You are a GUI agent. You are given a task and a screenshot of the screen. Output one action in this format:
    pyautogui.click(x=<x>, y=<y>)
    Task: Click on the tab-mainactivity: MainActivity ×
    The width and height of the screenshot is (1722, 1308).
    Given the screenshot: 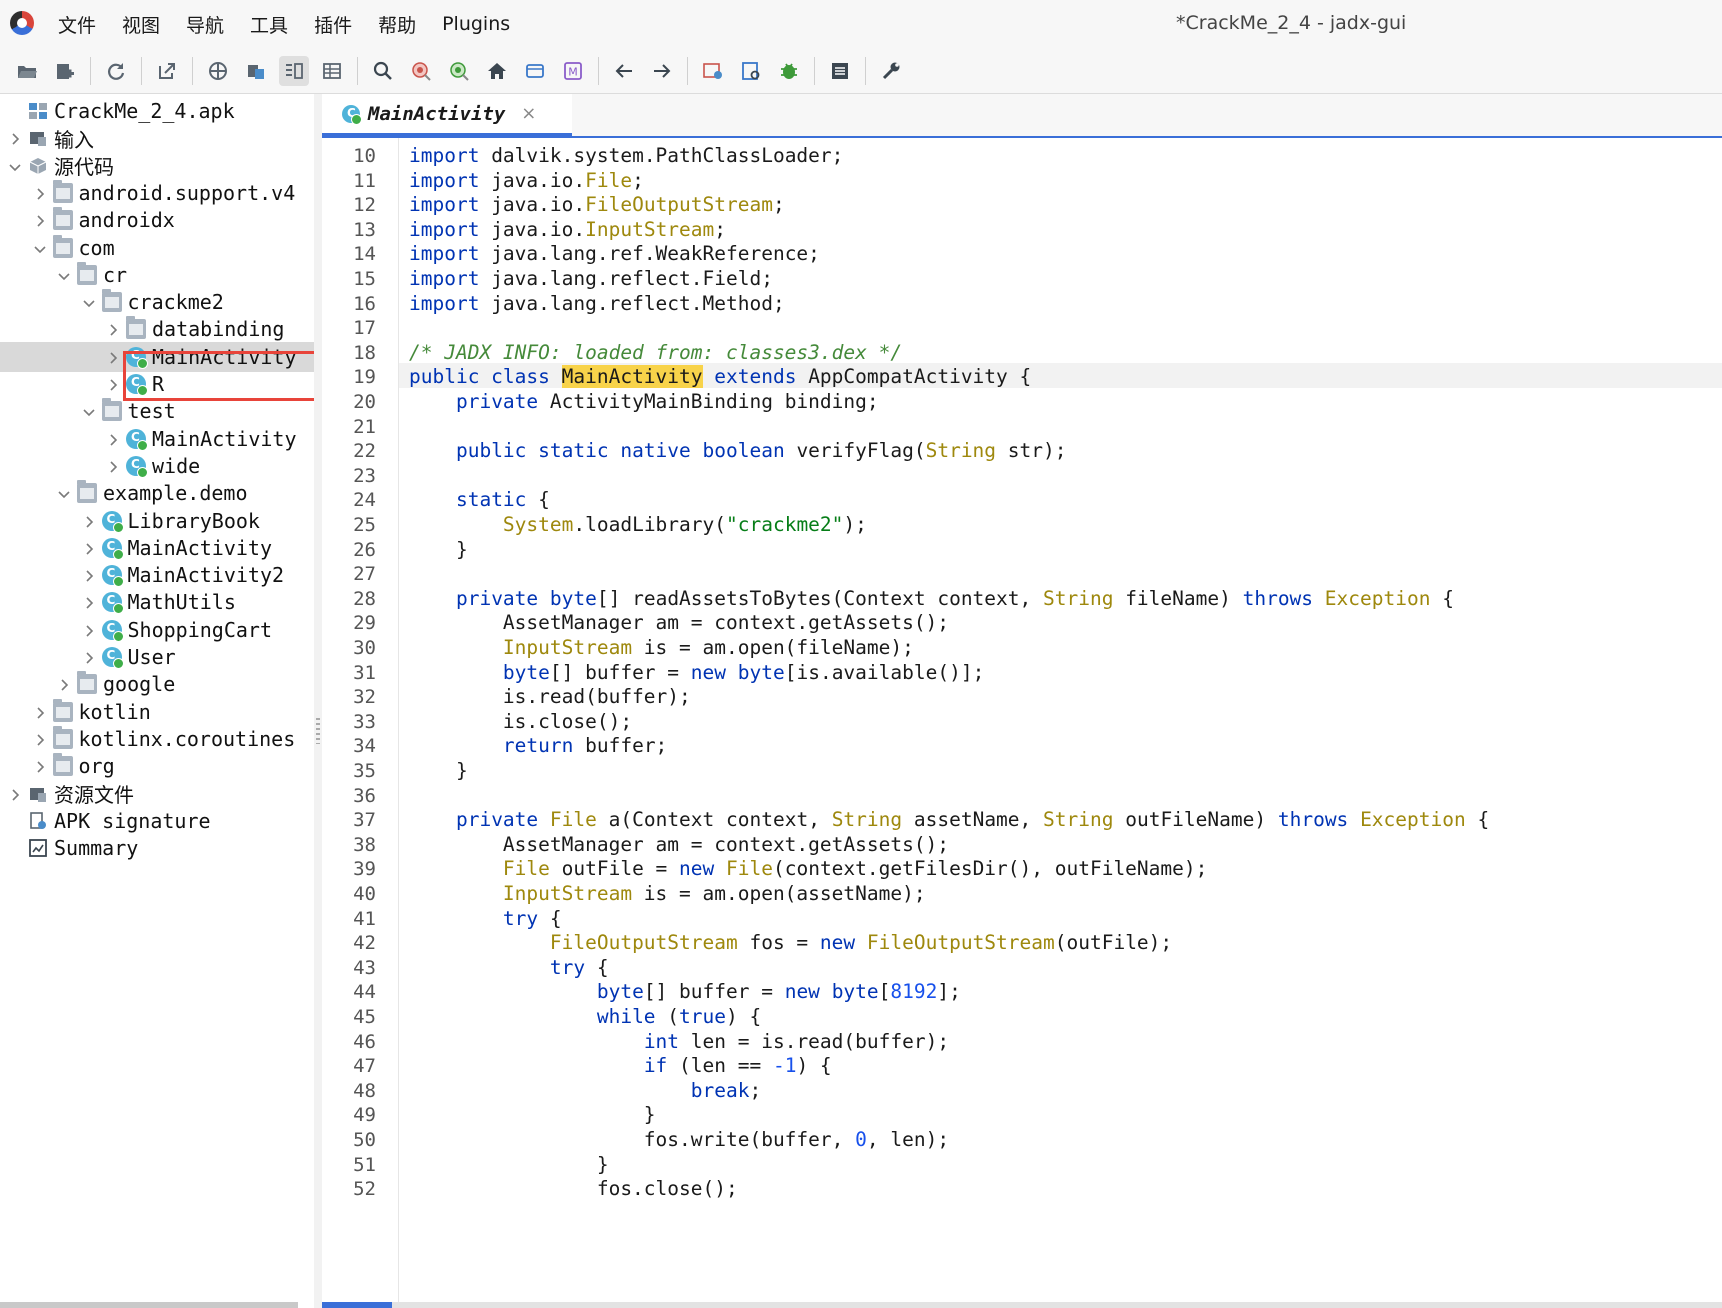 What is the action you would take?
    pyautogui.click(x=447, y=115)
    